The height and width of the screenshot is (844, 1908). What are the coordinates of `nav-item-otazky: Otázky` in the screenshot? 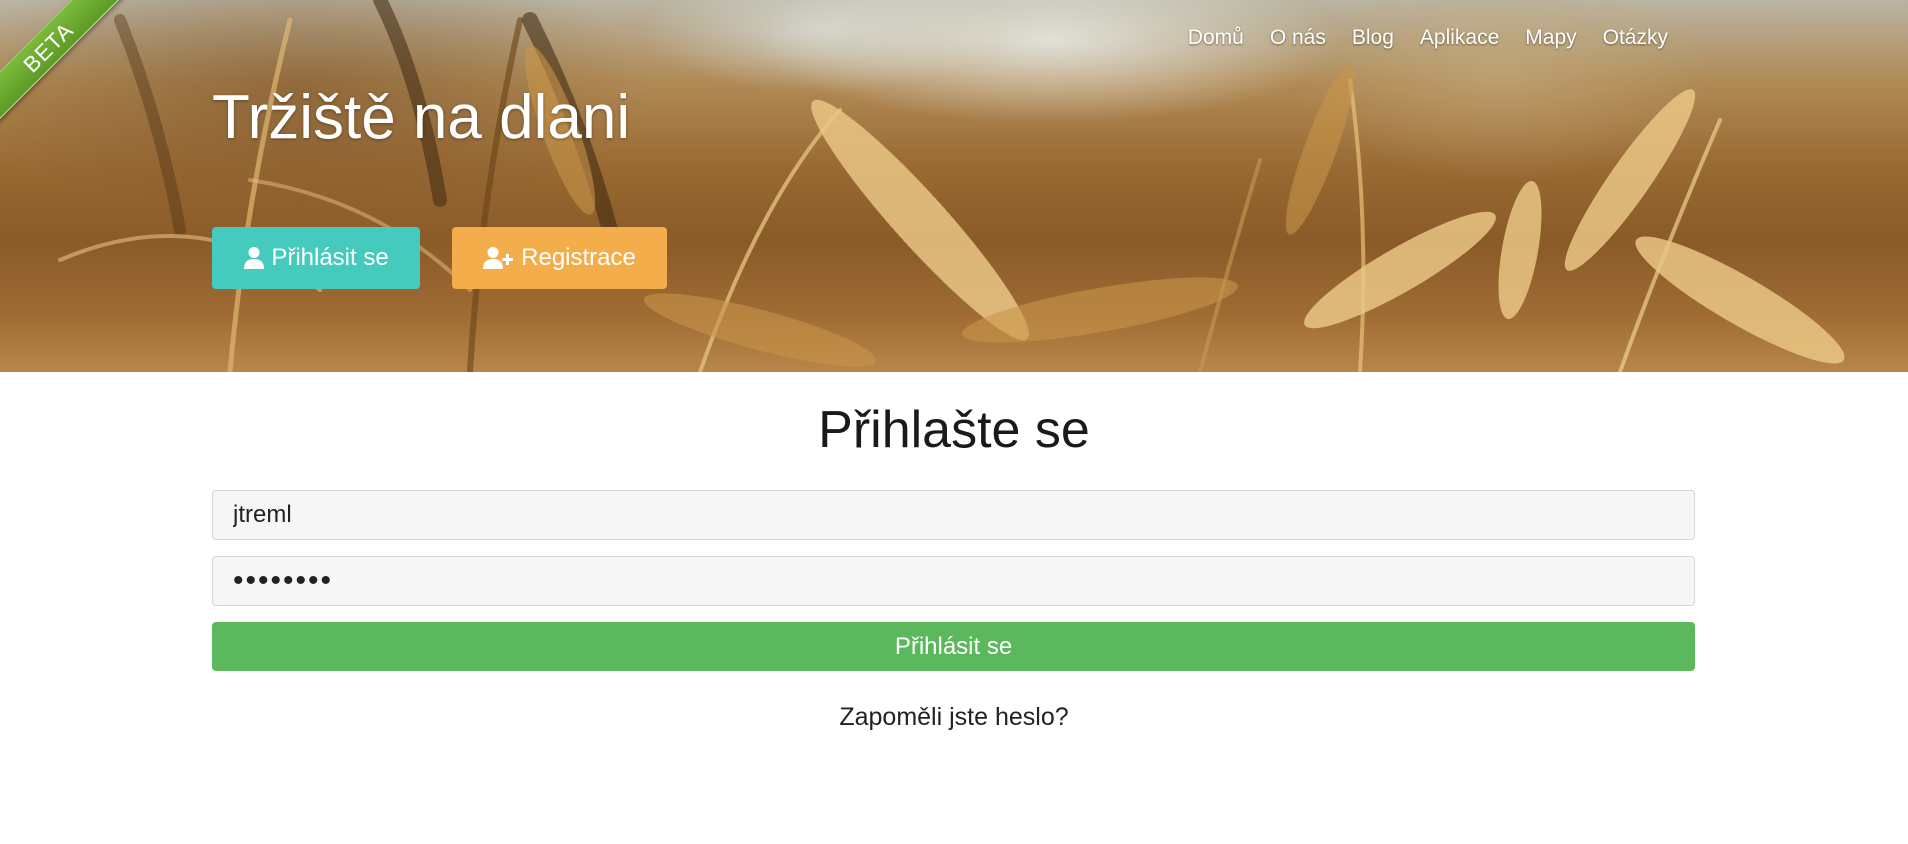 It's located at (1635, 38).